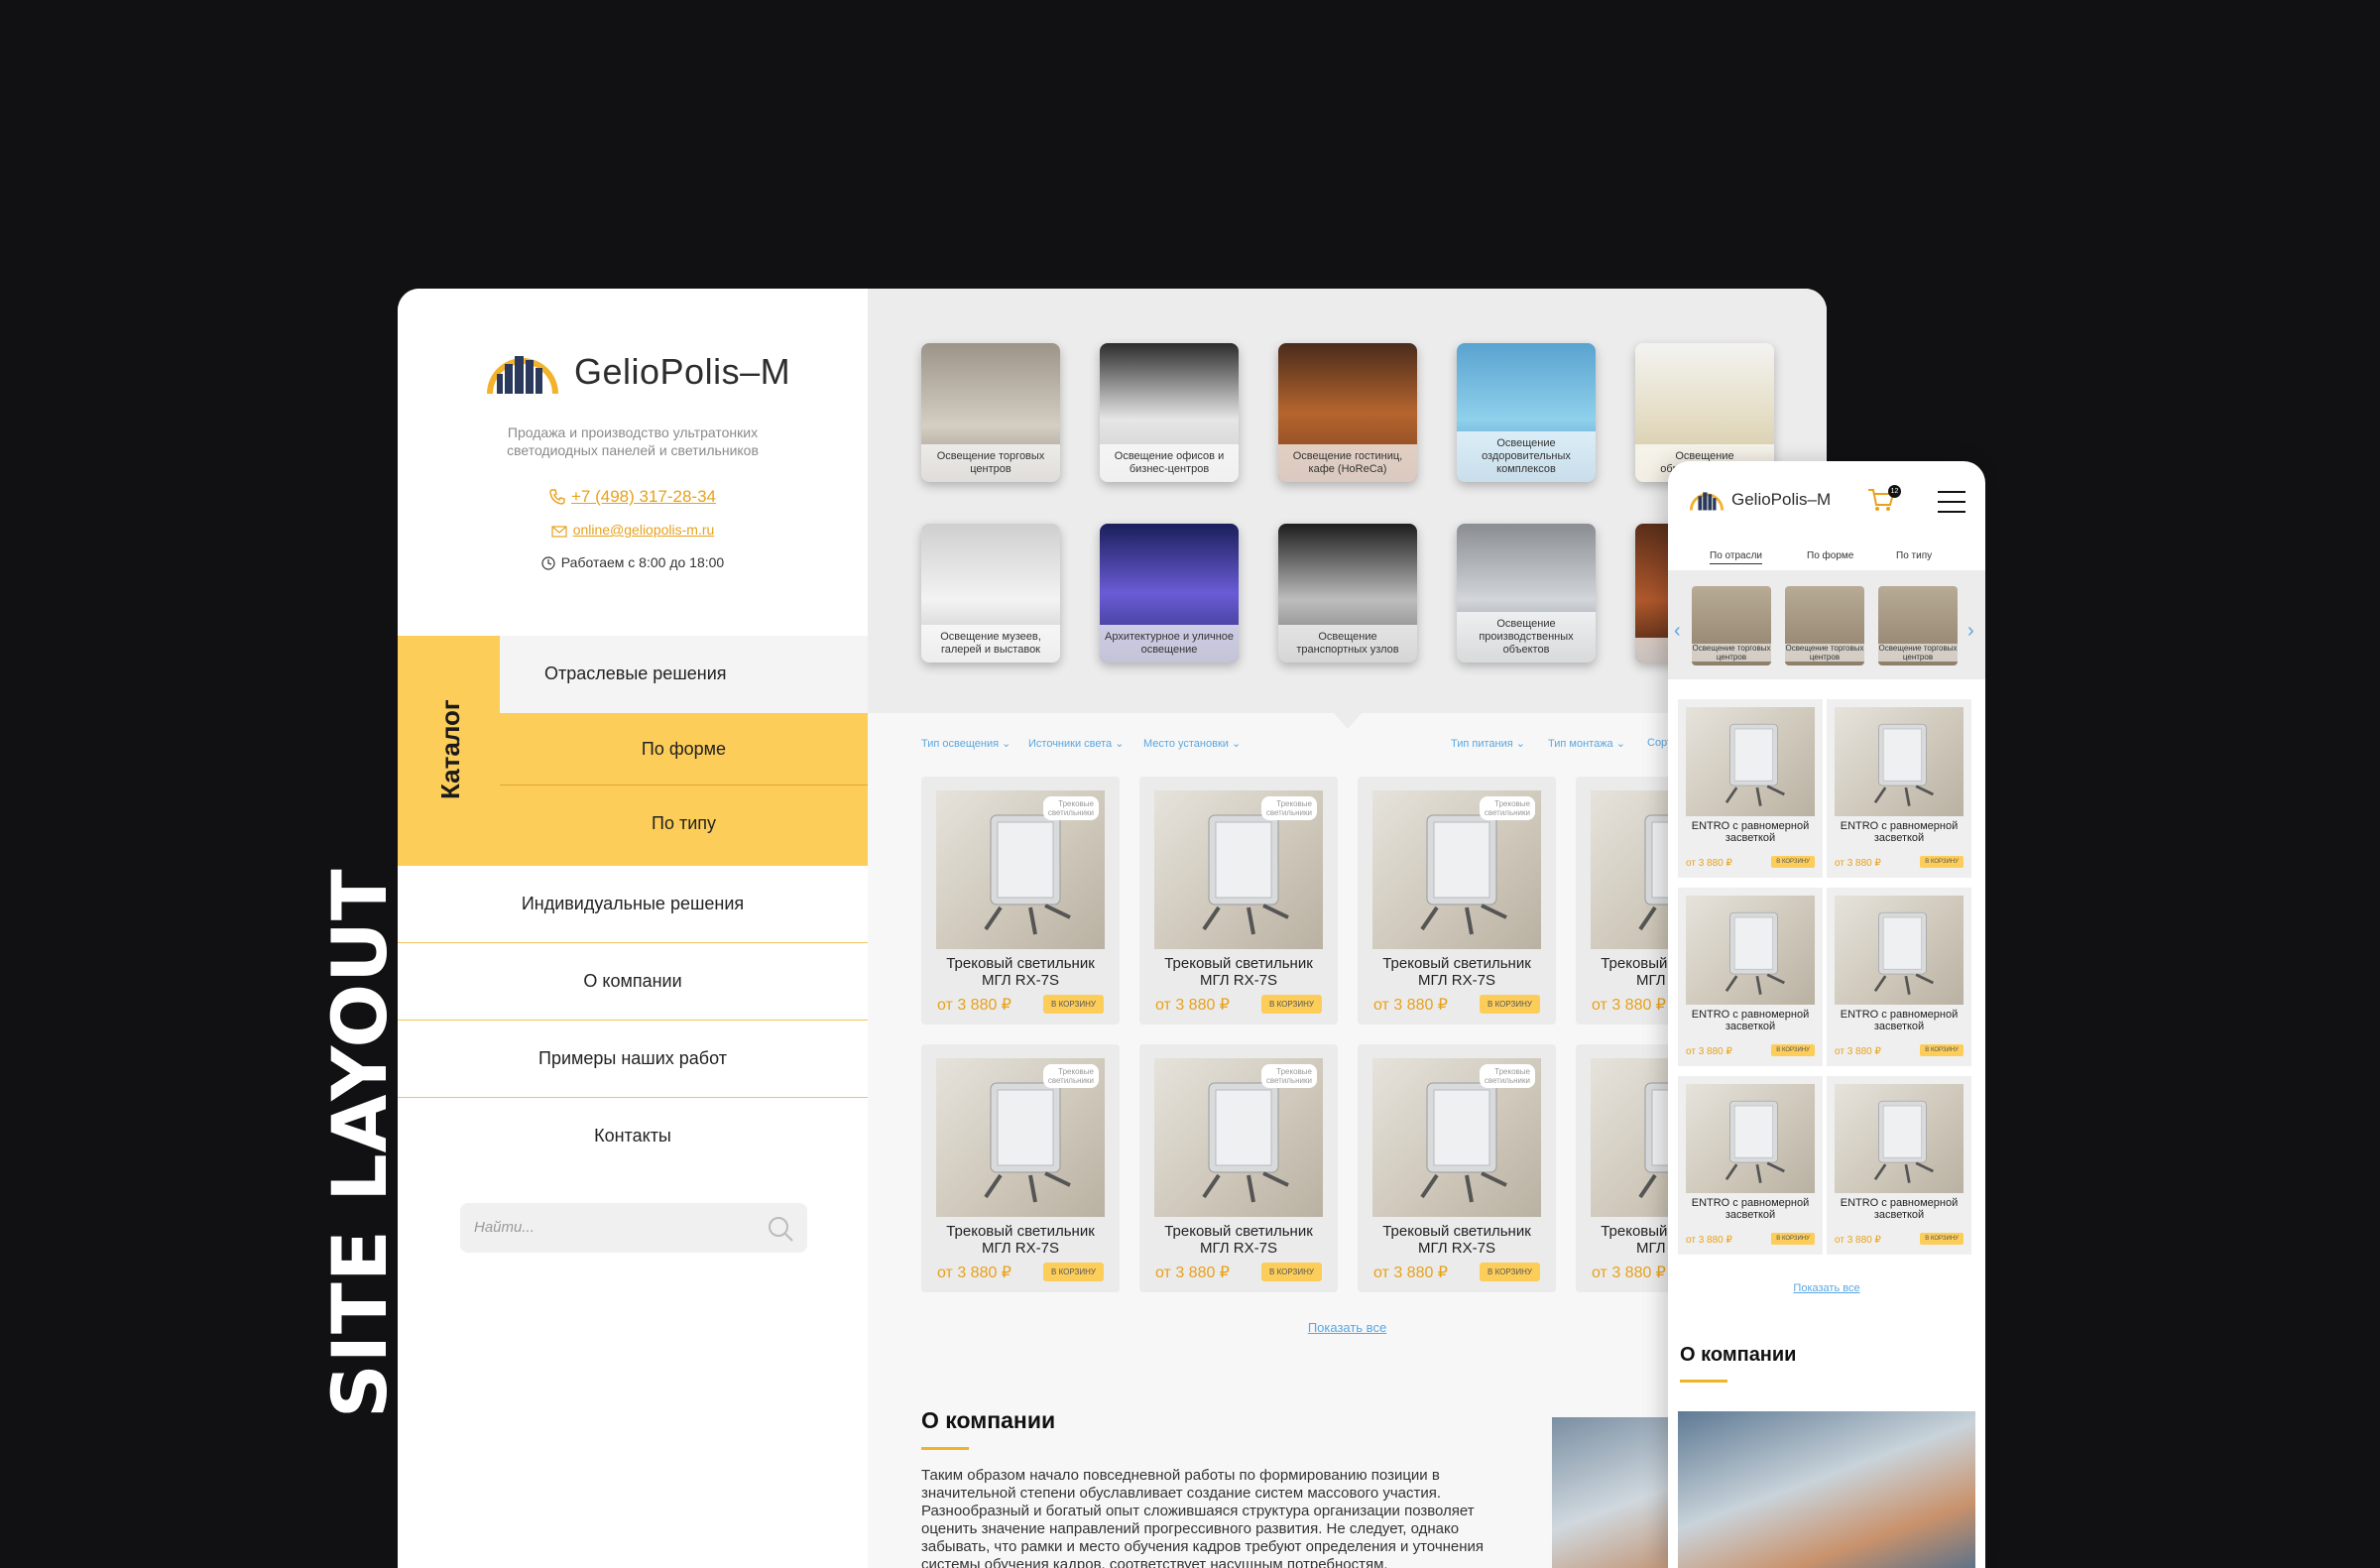 This screenshot has width=2380, height=1568. I want to click on menu-item-by-shape: По форме, so click(684, 749).